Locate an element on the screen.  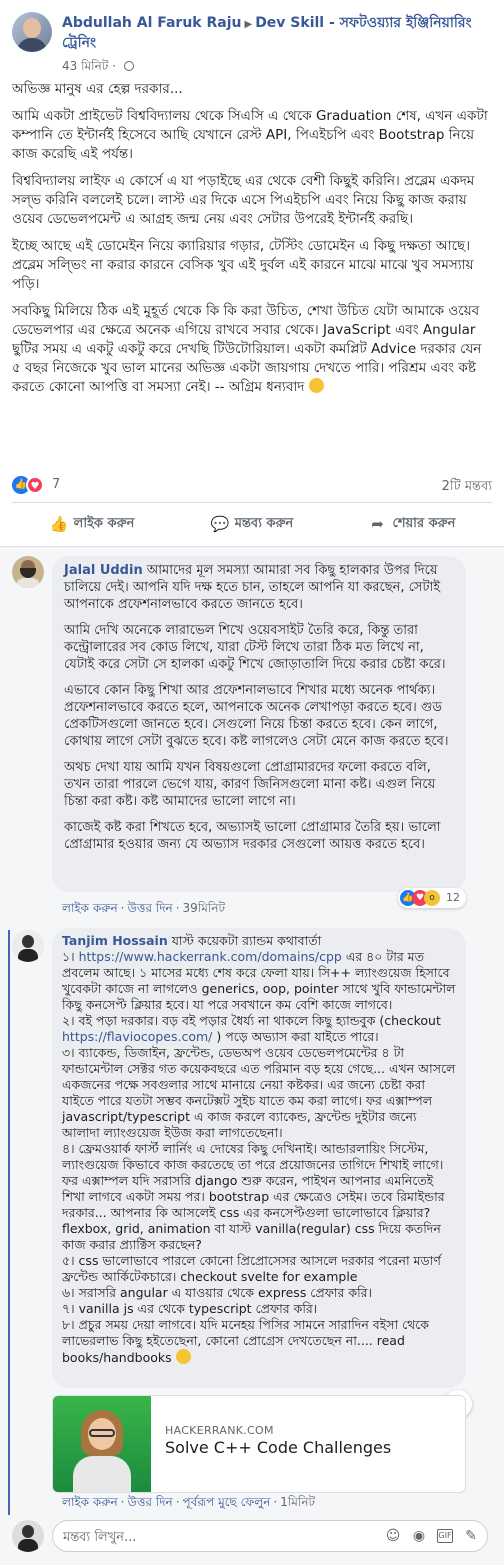
sticker-icon: ✎ is located at coordinates (471, 1536).